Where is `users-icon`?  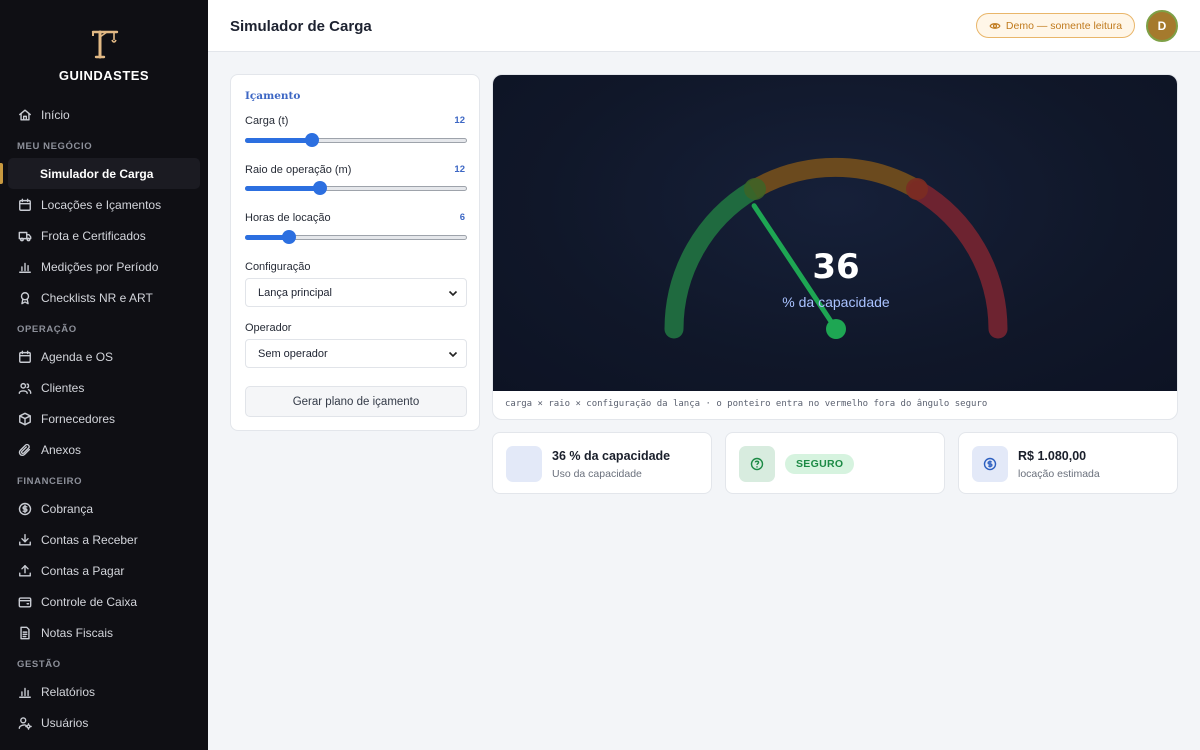 users-icon is located at coordinates (24, 387).